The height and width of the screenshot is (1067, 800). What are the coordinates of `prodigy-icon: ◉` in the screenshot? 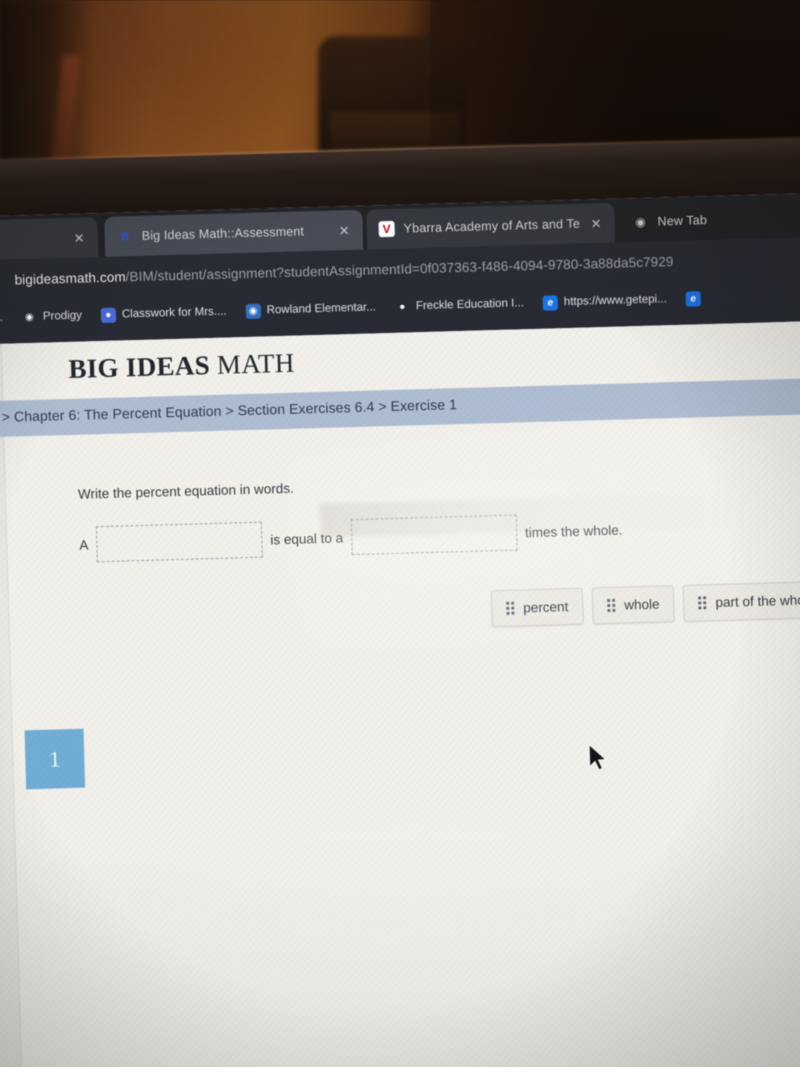 It's located at (29, 317).